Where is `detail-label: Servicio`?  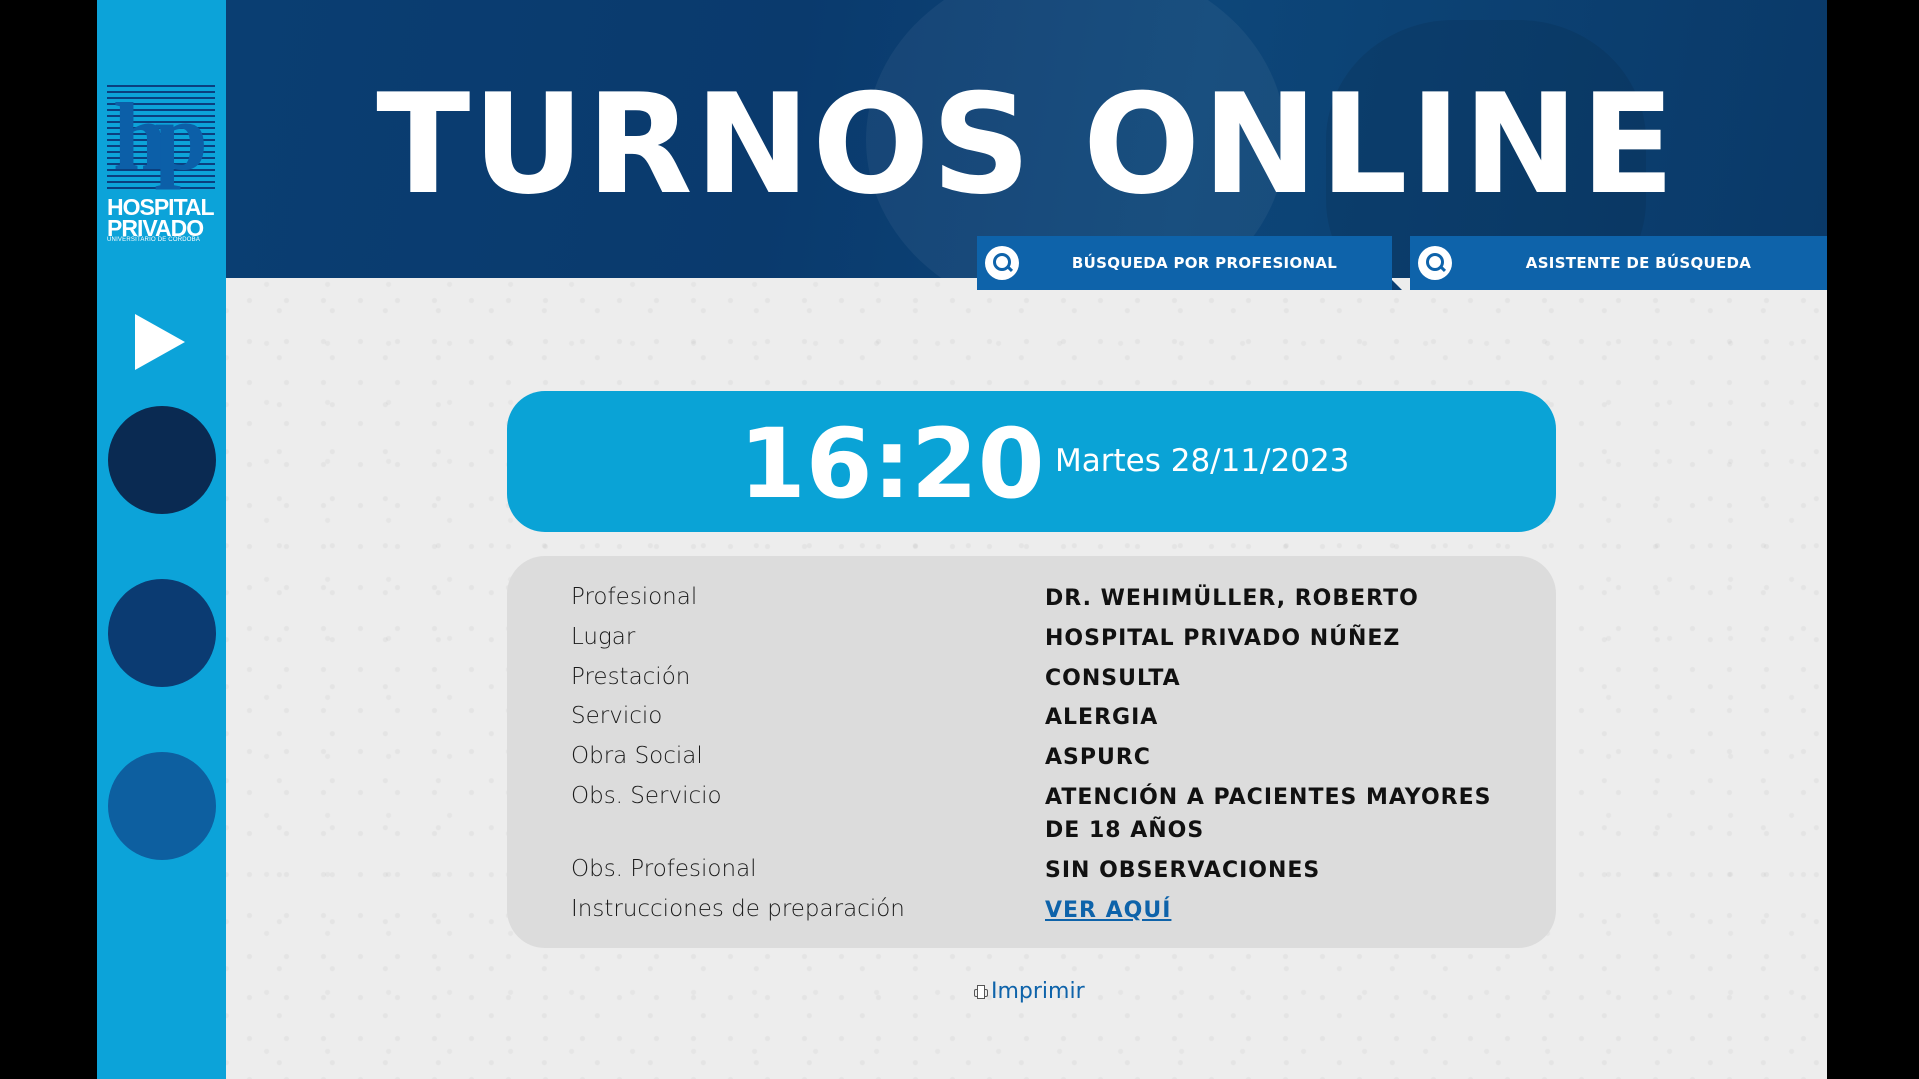 detail-label: Servicio is located at coordinates (617, 716).